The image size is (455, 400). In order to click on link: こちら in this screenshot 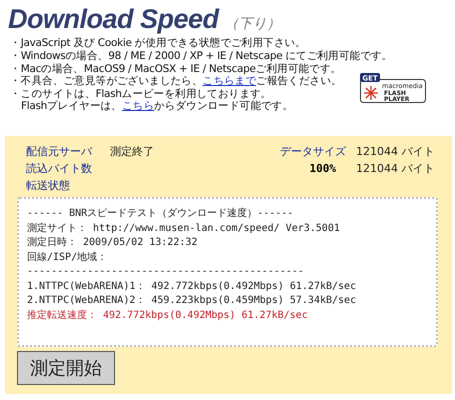, I will do `click(138, 106)`.